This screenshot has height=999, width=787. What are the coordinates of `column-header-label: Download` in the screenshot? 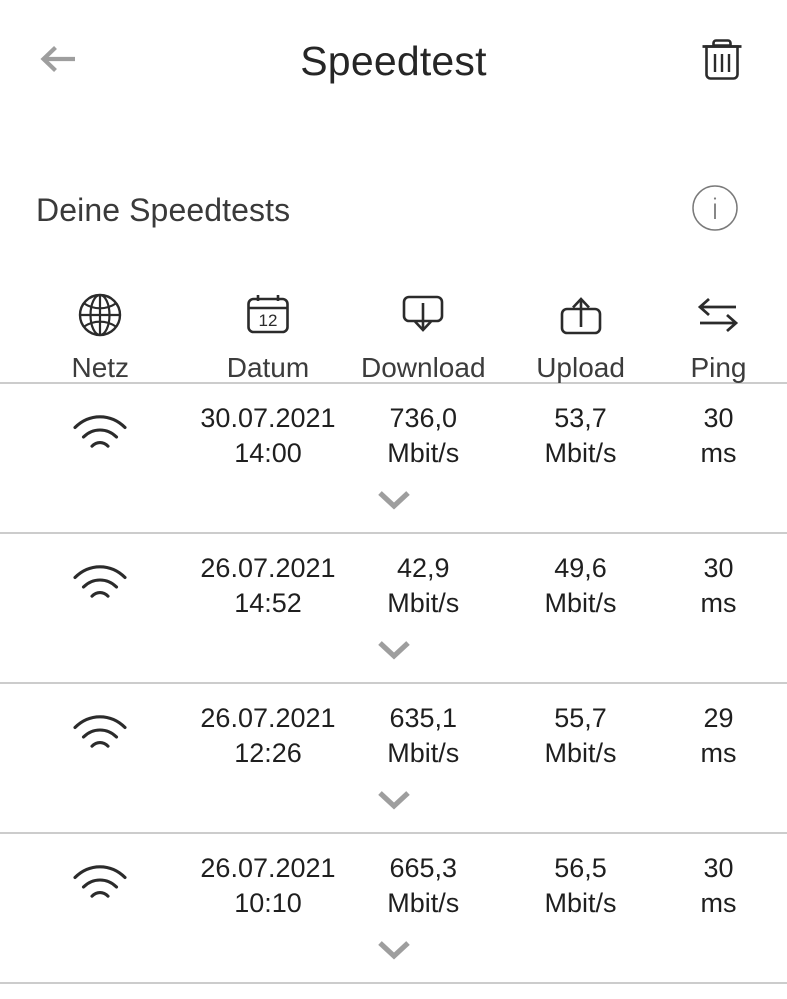 It's located at (423, 367).